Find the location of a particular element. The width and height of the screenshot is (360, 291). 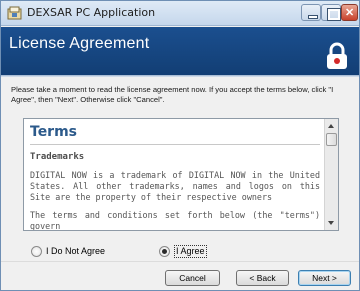

do-not-agree-label: I Do Not Agree is located at coordinates (75, 251).